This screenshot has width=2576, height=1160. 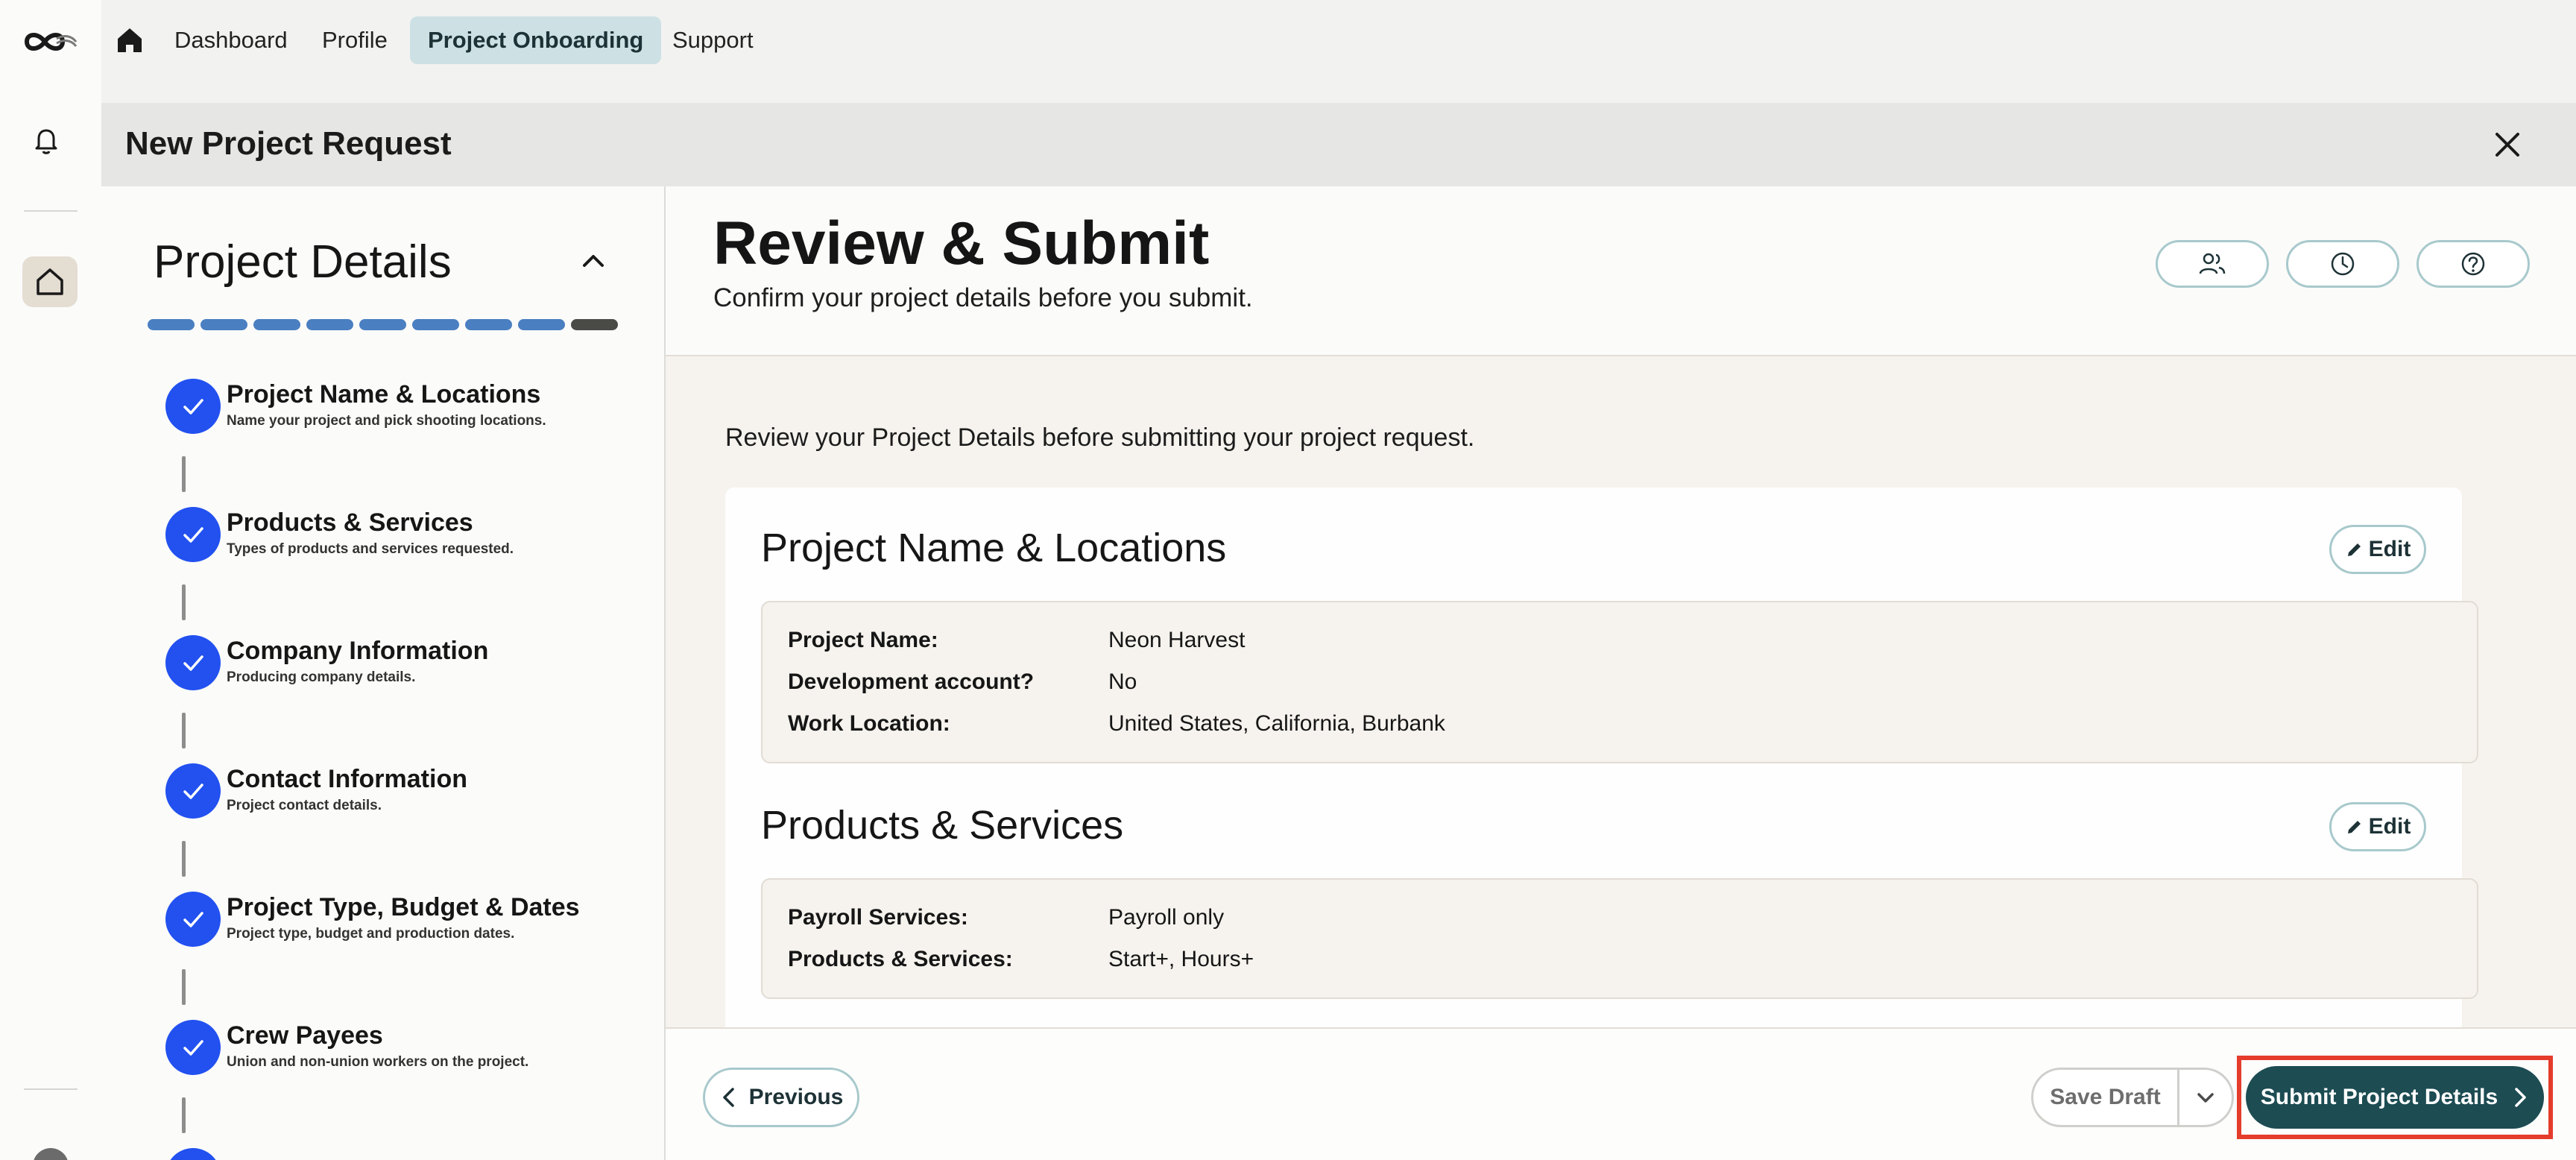 What do you see at coordinates (347, 779) in the screenshot?
I see `step-title: Contact Information` at bounding box center [347, 779].